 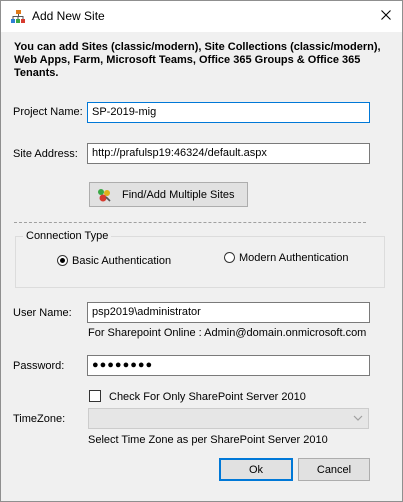 I want to click on basic-authentication-label: Basic Authentication, so click(x=121, y=261).